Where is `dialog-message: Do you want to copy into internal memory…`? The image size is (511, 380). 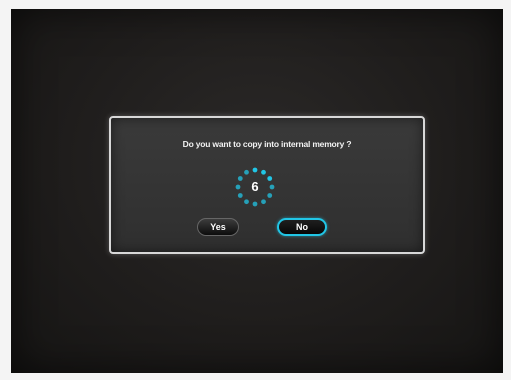
dialog-message: Do you want to copy into internal memory… is located at coordinates (267, 144).